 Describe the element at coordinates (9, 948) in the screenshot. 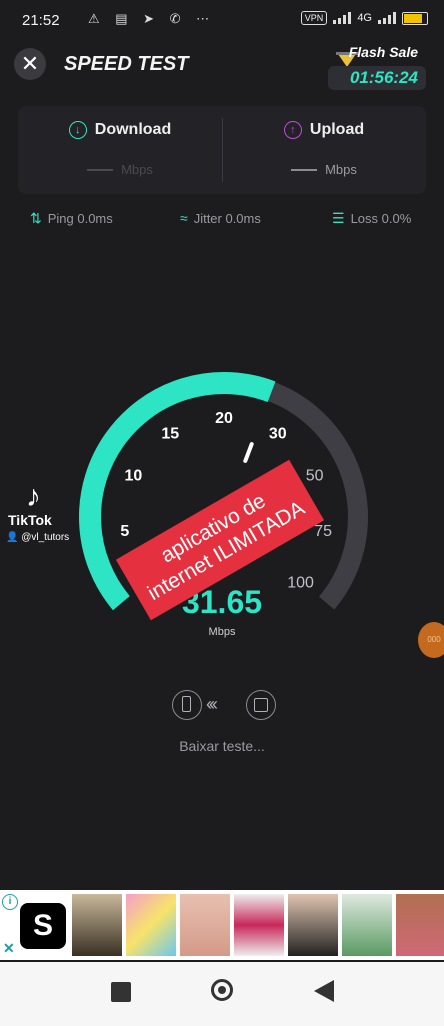

I see `ad-close-icon: ✕` at that location.